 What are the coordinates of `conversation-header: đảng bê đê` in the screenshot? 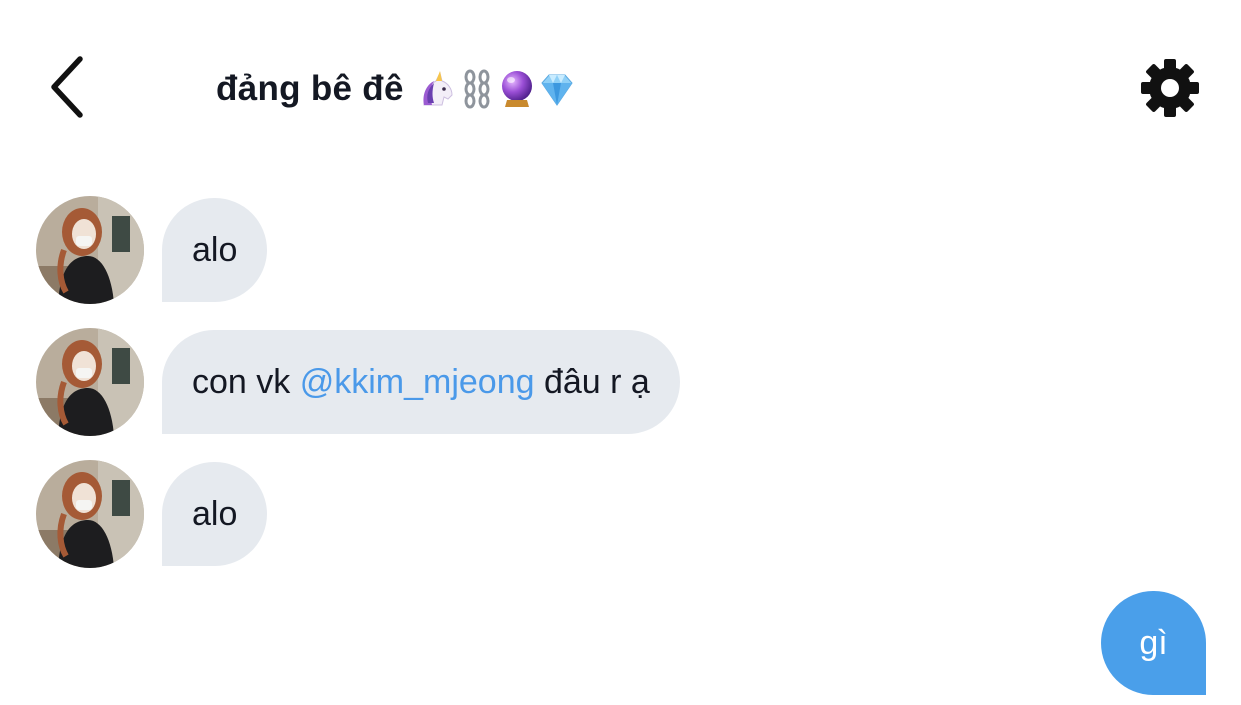 It's located at (396, 89).